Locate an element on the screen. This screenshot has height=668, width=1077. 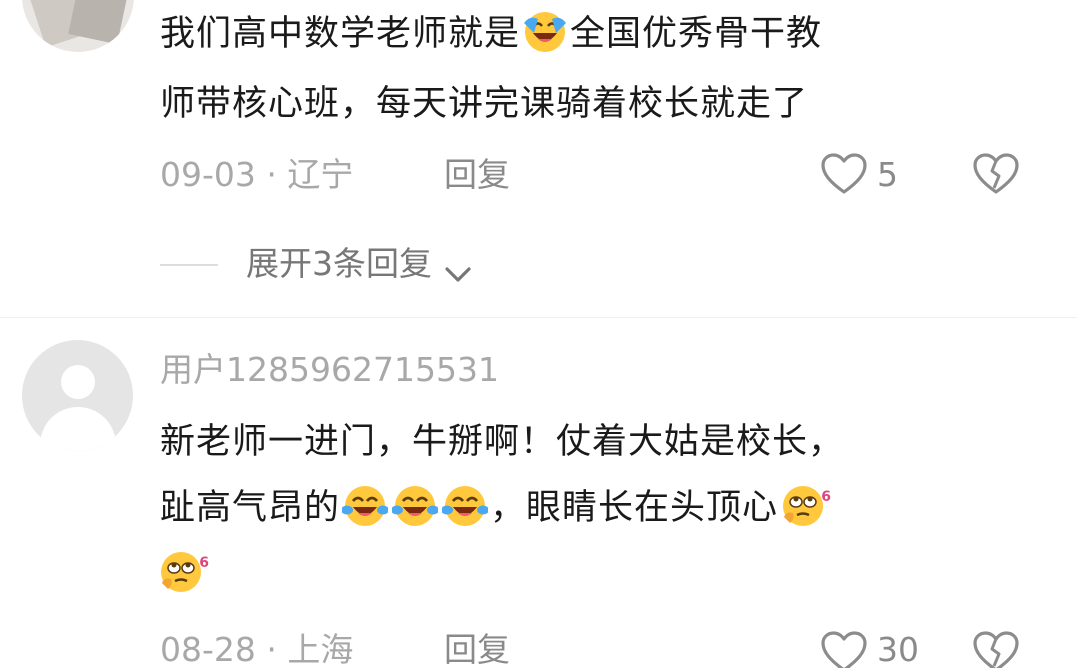
comment-date: 09-03 is located at coordinates (208, 174).